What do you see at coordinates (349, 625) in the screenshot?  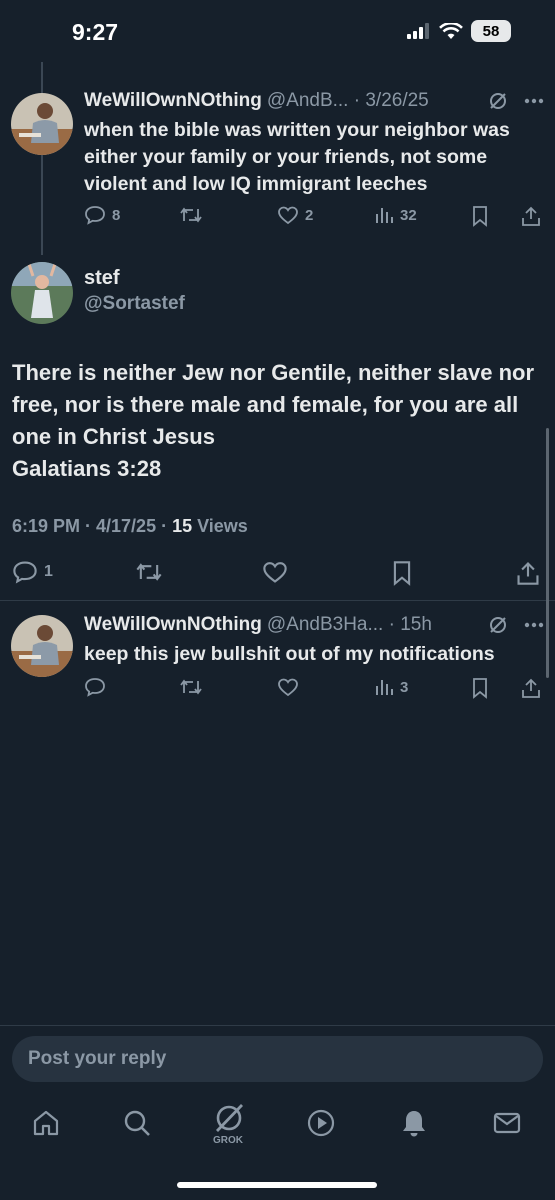 I see `author-handle-date: @AndB3Ha... · 15h` at bounding box center [349, 625].